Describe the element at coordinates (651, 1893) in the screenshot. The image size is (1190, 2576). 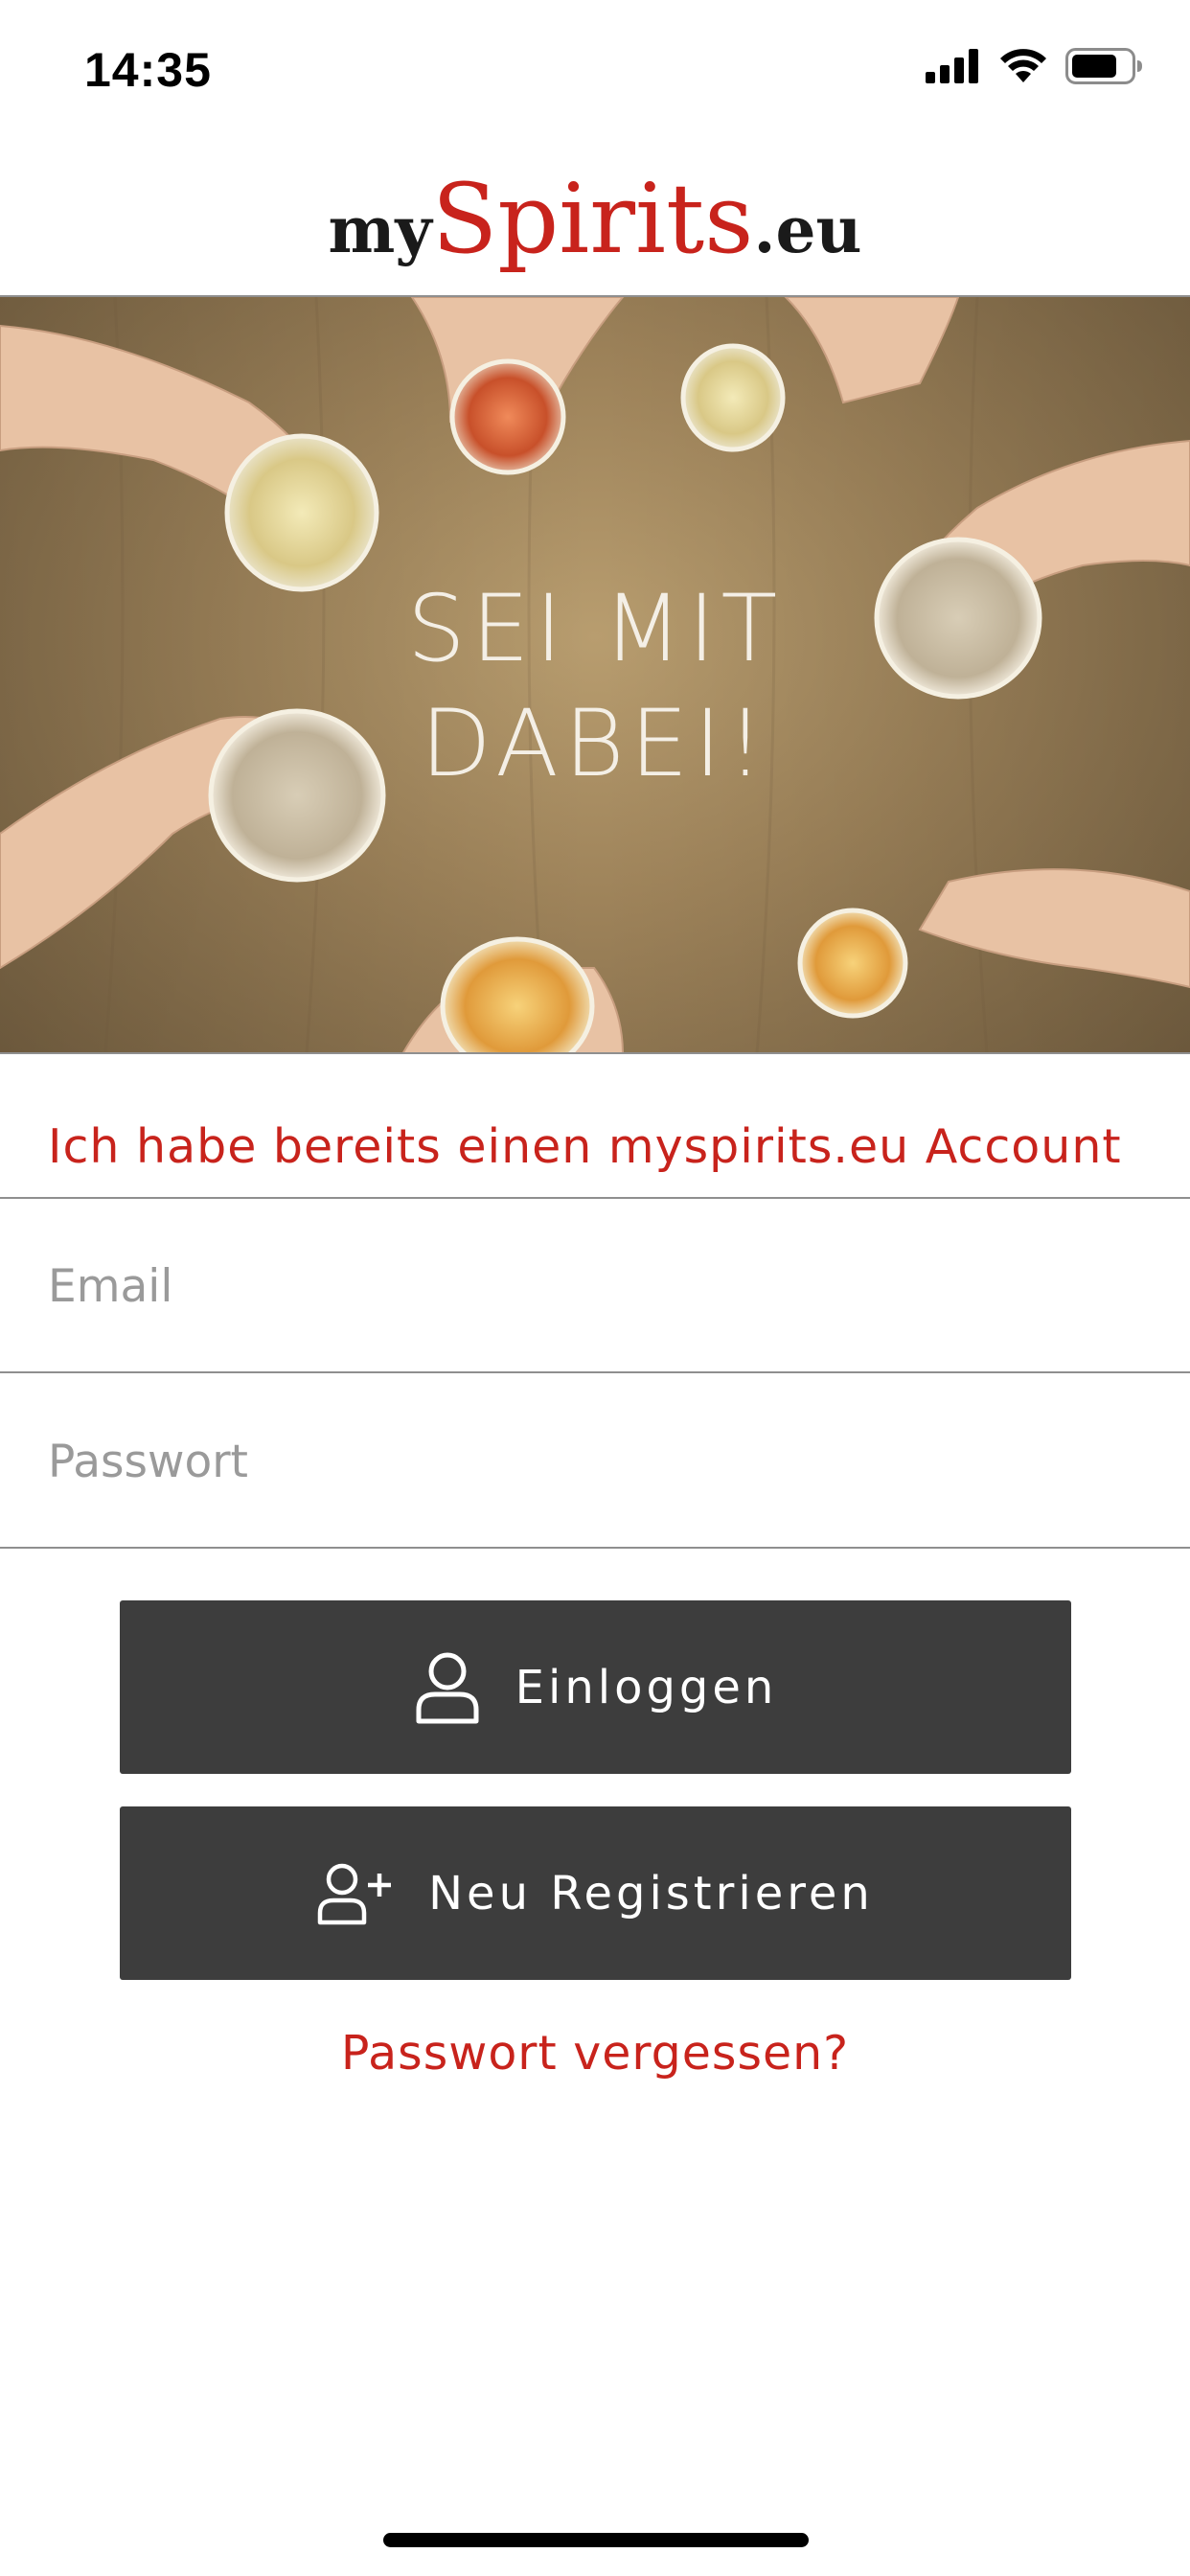
I see `register-button-label: Neu Registrieren` at that location.